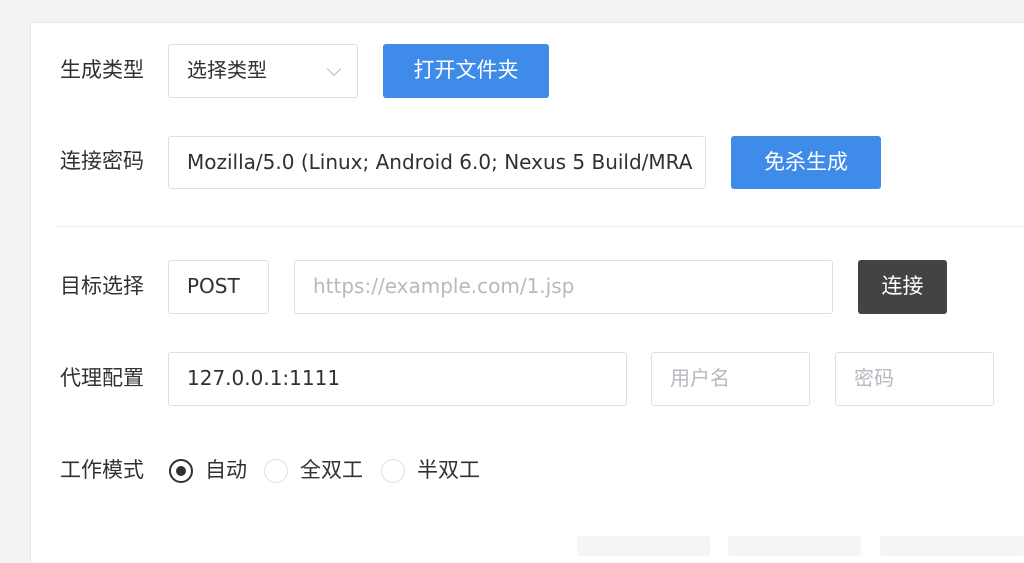  What do you see at coordinates (448, 470) in the screenshot?
I see `radio-half-duplex-label: 半双工` at bounding box center [448, 470].